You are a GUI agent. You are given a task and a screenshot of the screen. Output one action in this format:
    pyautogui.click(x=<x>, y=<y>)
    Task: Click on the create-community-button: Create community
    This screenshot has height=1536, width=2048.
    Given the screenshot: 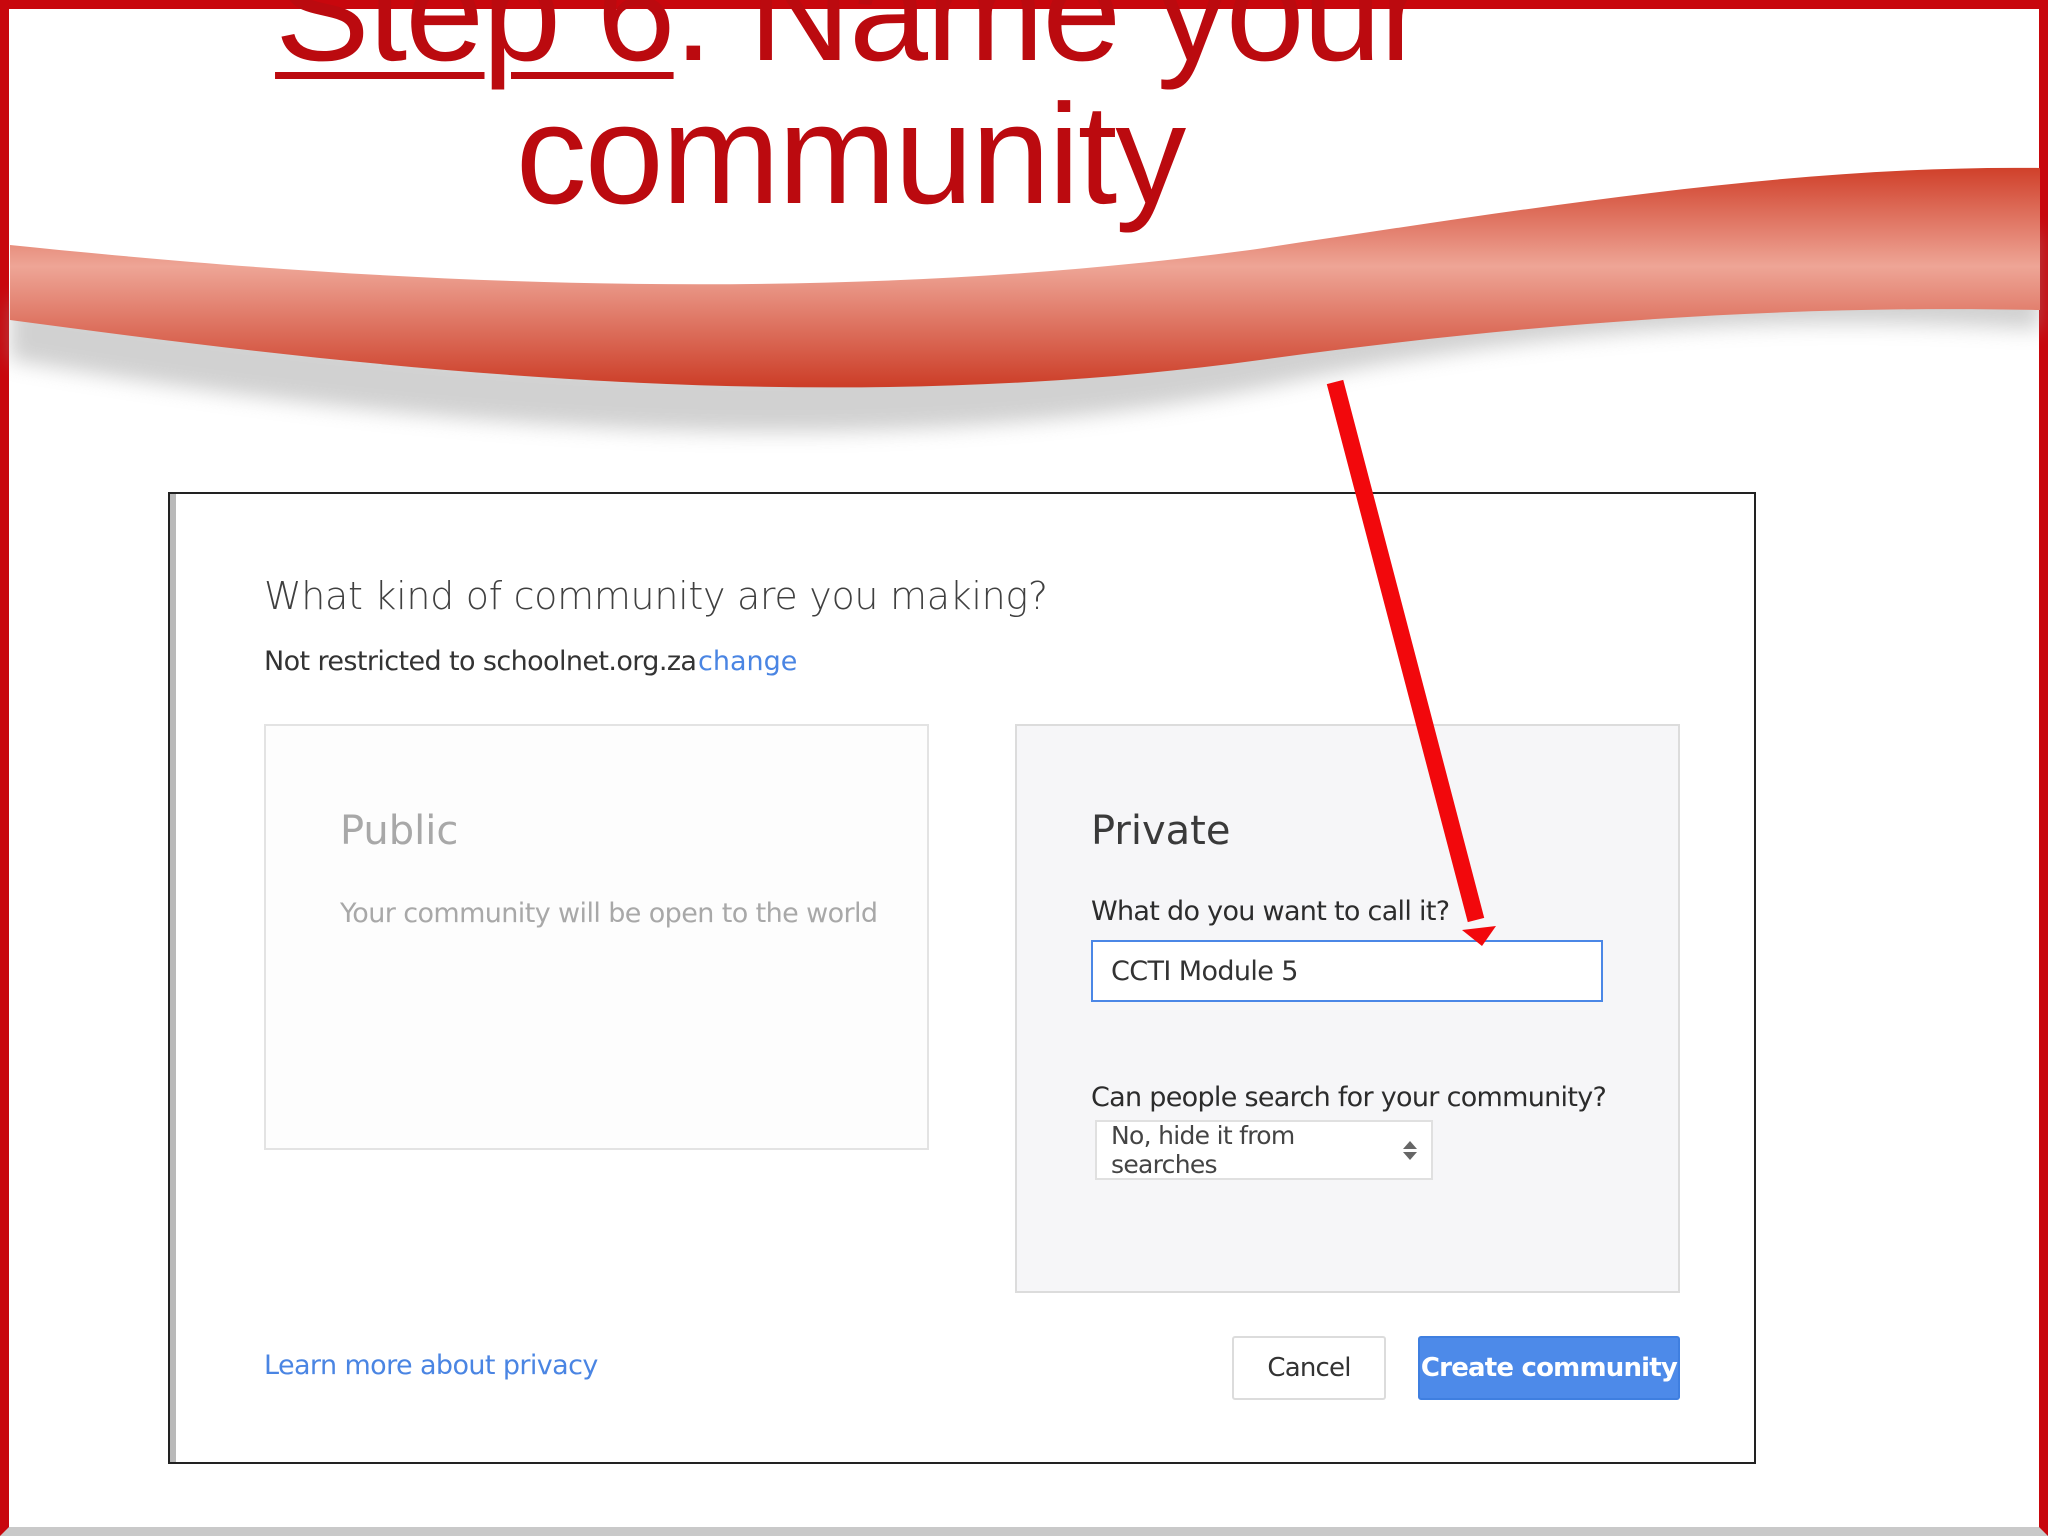 What is the action you would take?
    pyautogui.click(x=1549, y=1368)
    